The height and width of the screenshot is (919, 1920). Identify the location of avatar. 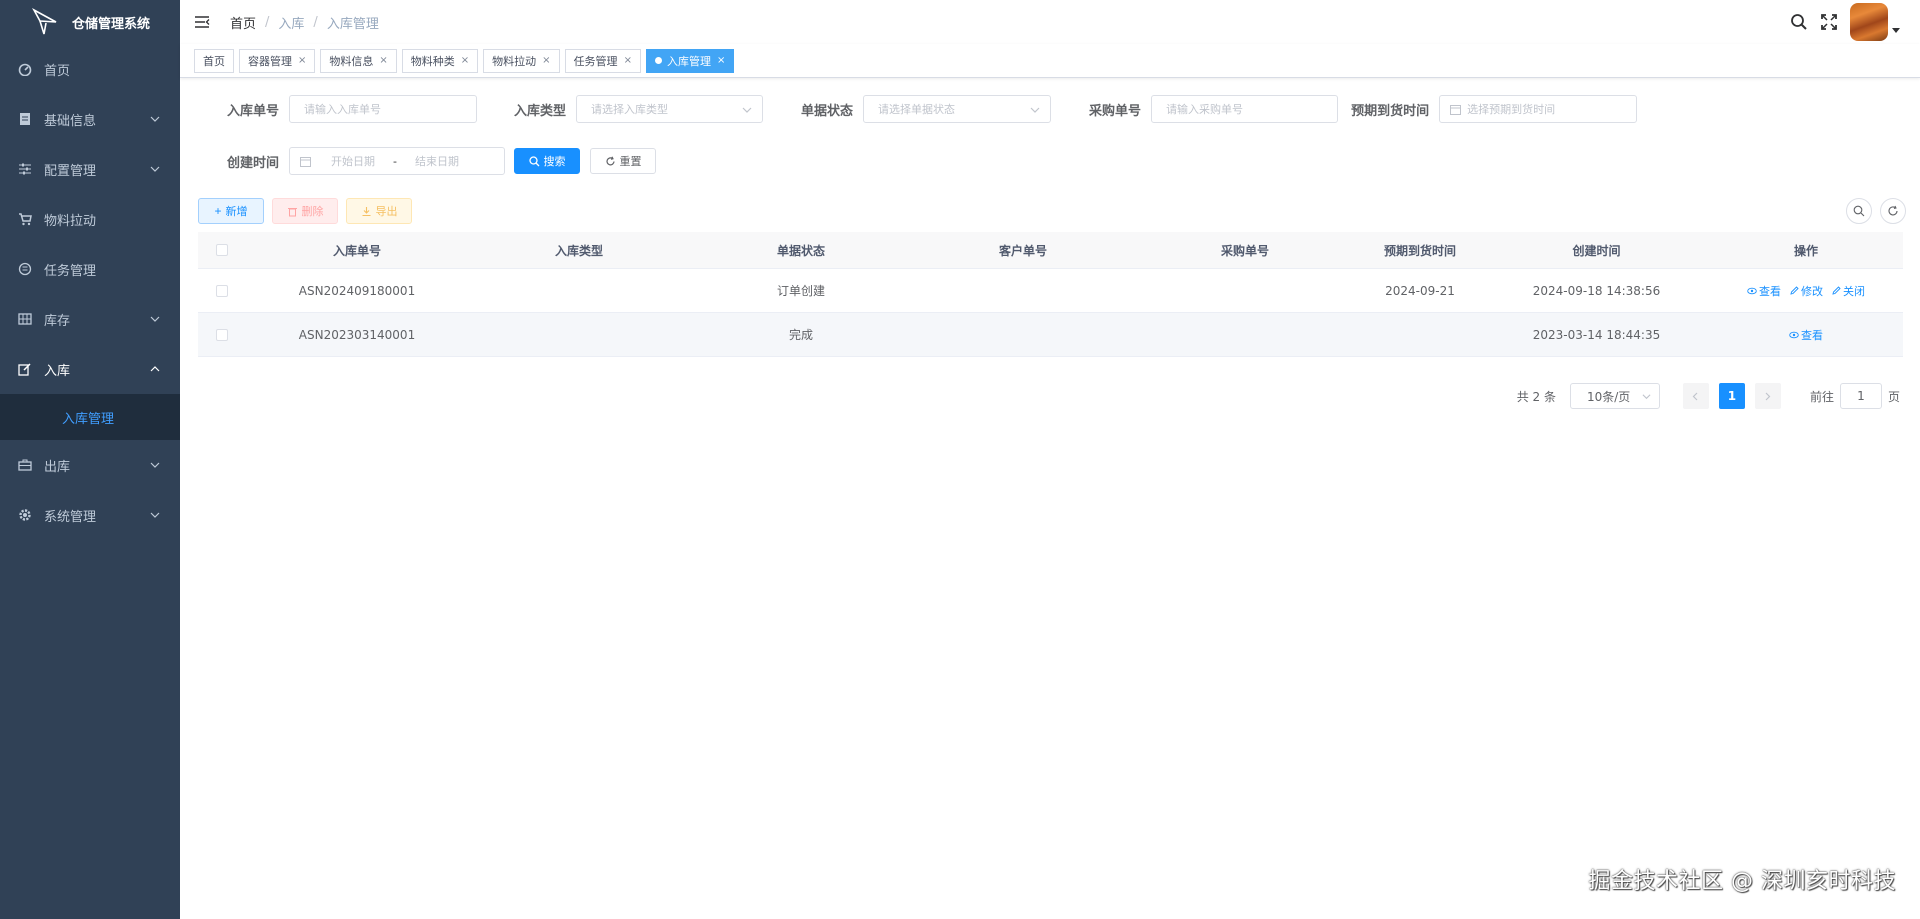
(1869, 22).